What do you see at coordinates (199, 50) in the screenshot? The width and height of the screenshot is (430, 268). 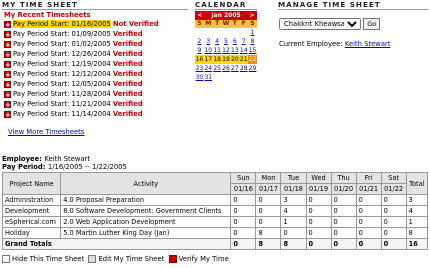 I see `calendar-date-cell: 9` at bounding box center [199, 50].